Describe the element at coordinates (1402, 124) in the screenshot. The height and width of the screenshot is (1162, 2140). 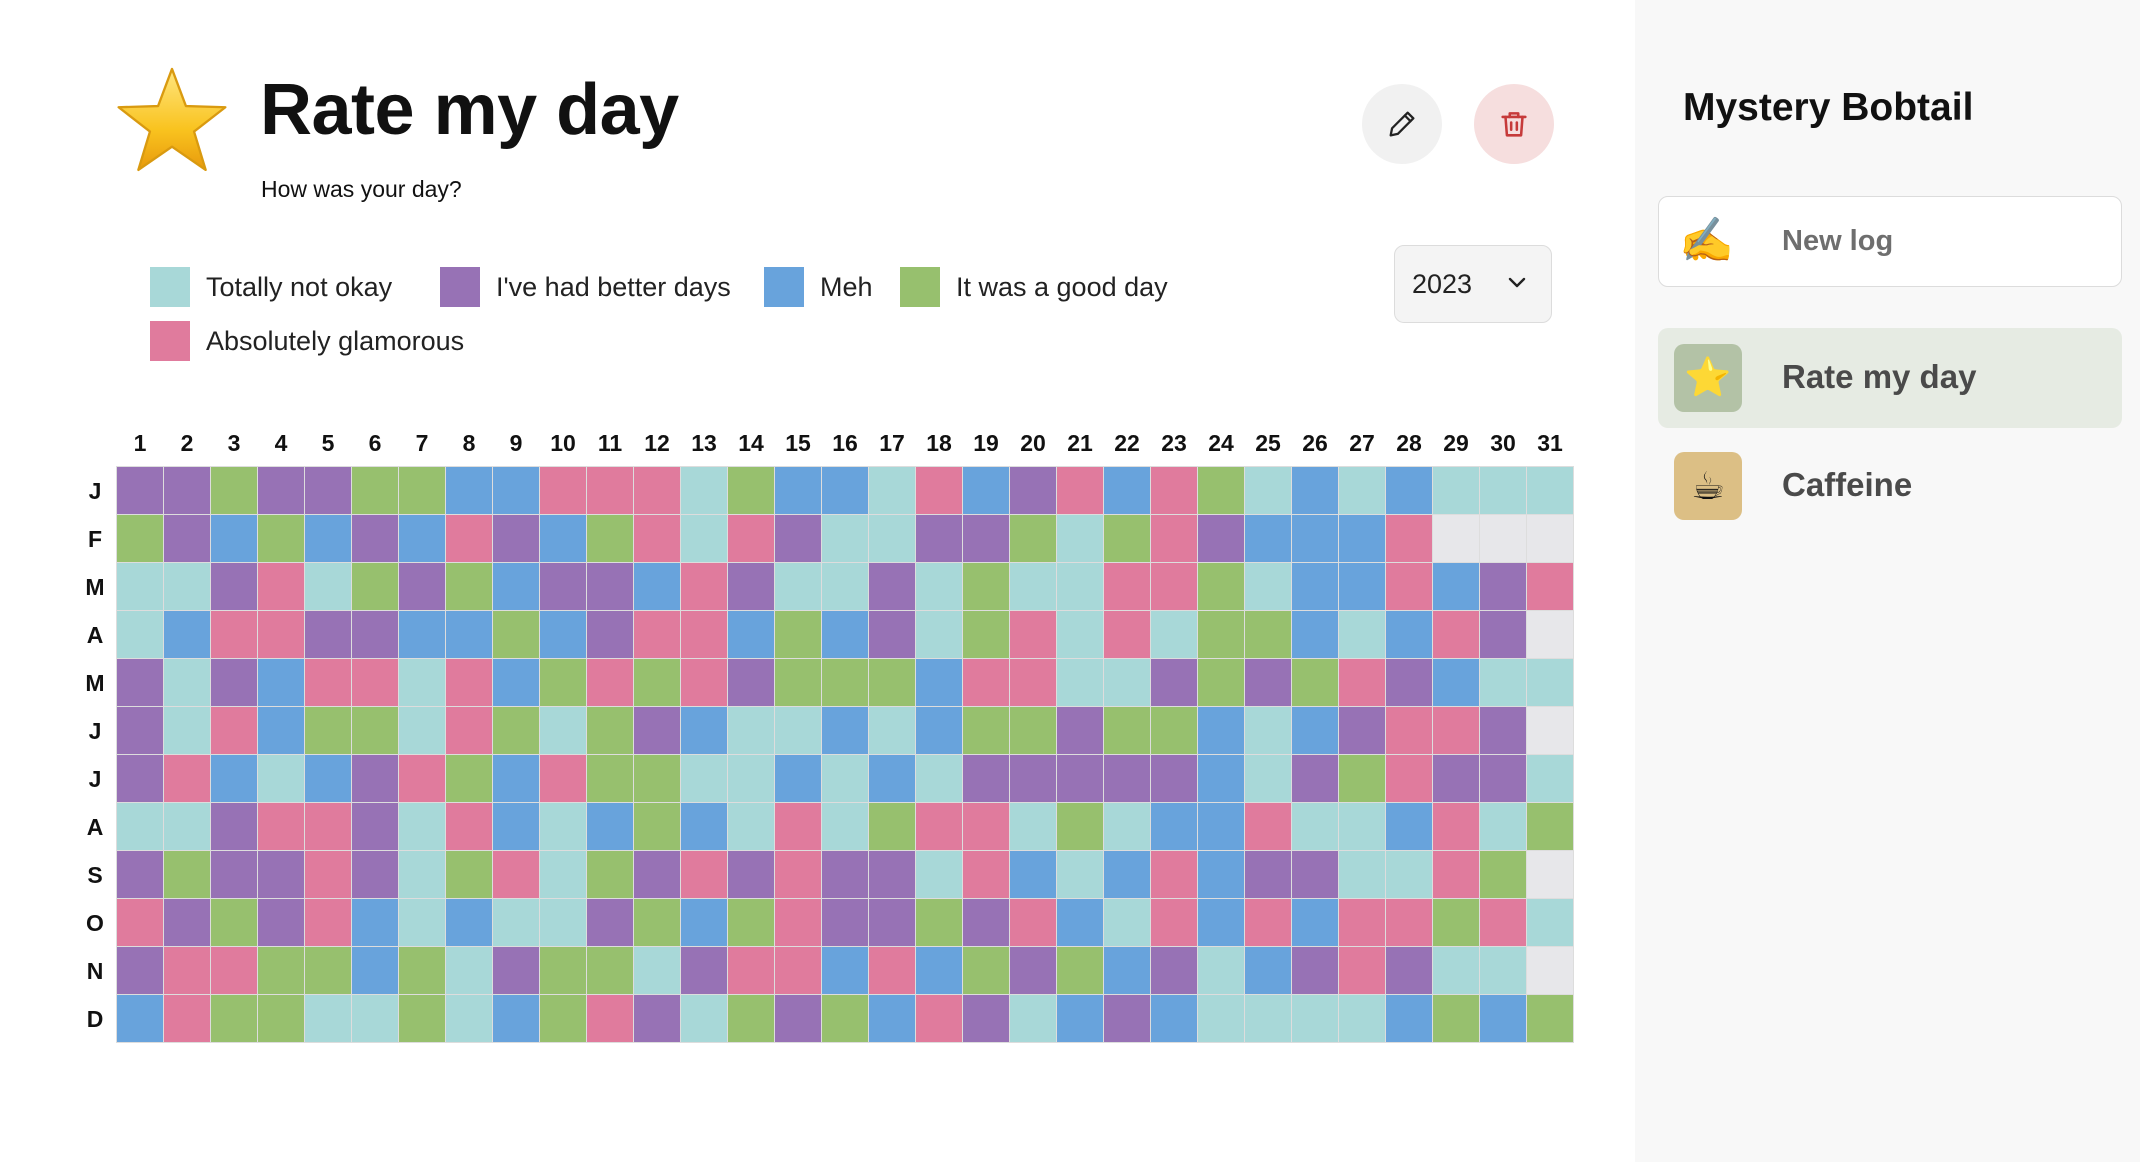
I see `edit-button` at that location.